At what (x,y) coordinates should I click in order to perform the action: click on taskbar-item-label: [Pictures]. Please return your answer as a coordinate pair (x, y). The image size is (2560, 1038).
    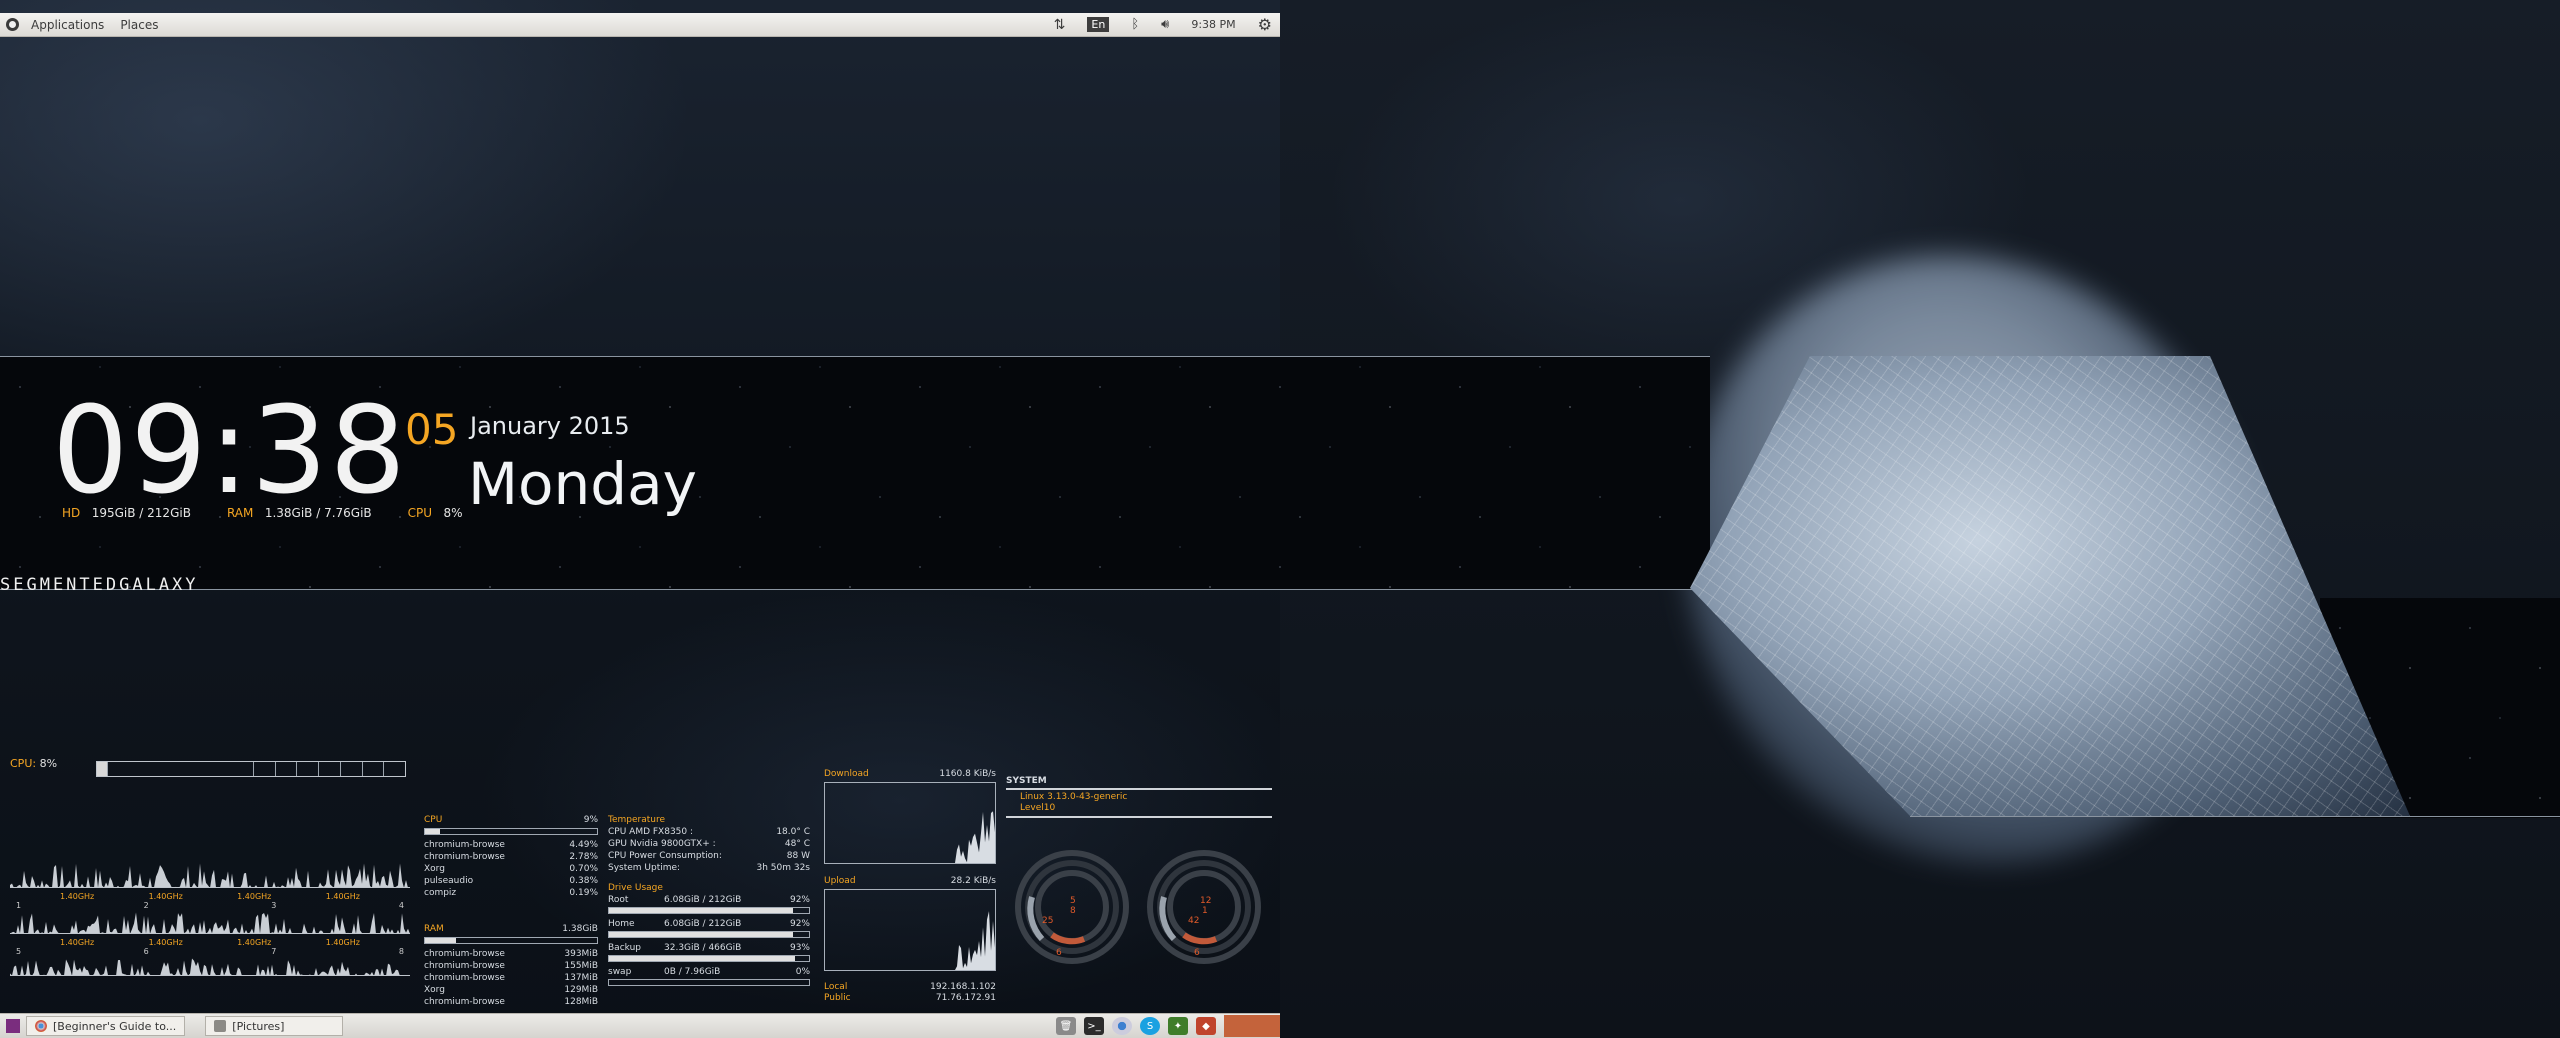
    Looking at the image, I should click on (258, 1026).